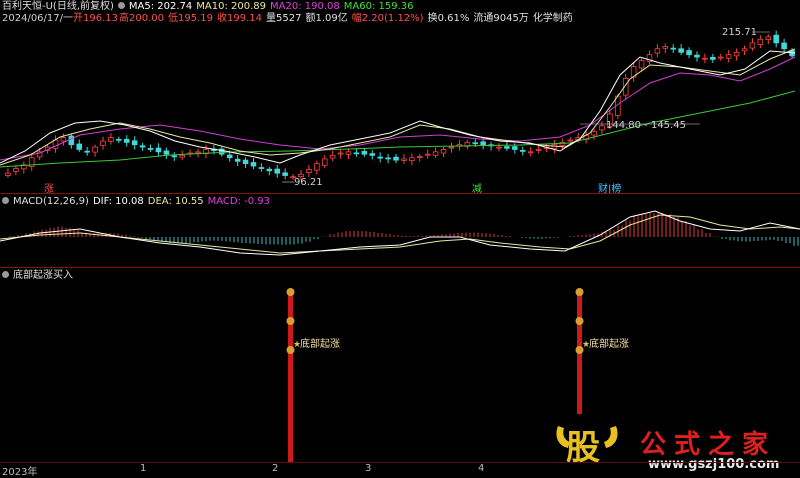 The width and height of the screenshot is (800, 478). I want to click on bag-icon, so click(290, 321).